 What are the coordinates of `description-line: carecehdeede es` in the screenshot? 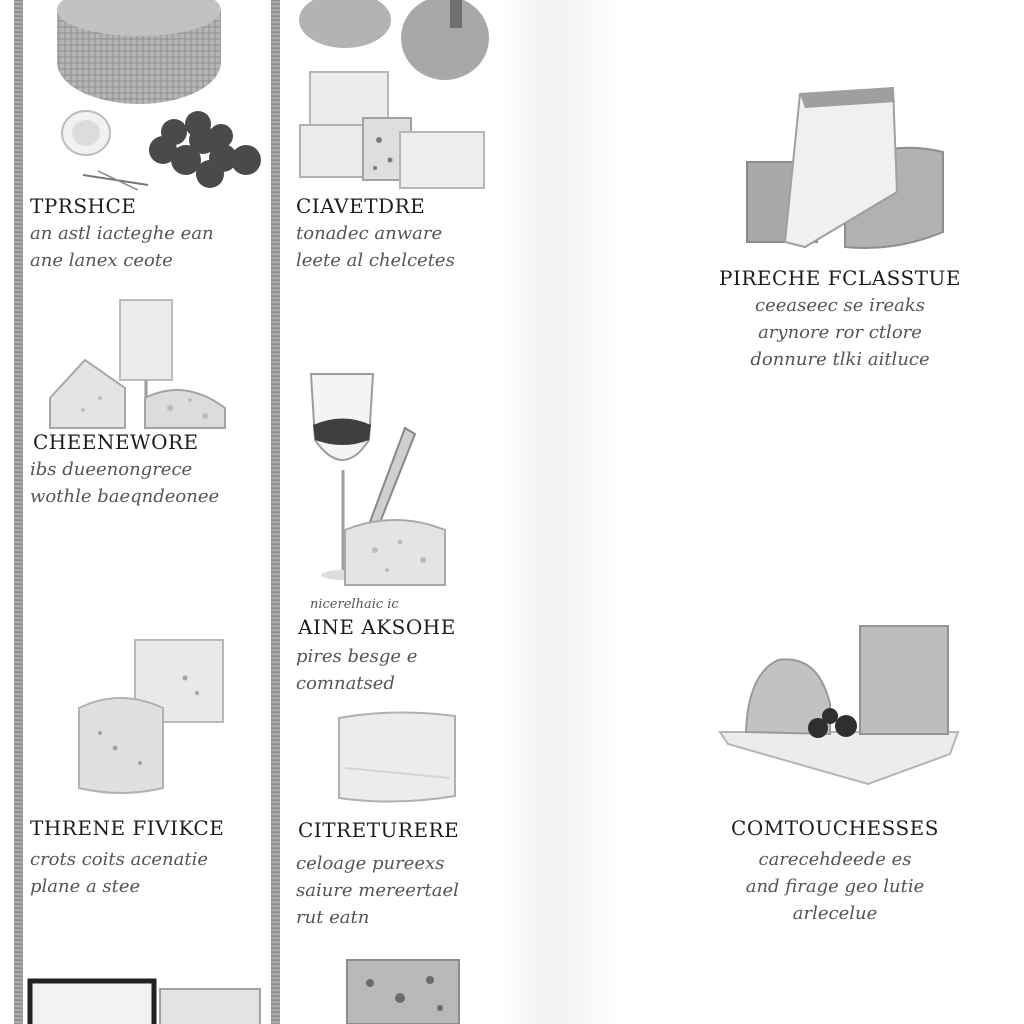 It's located at (835, 859).